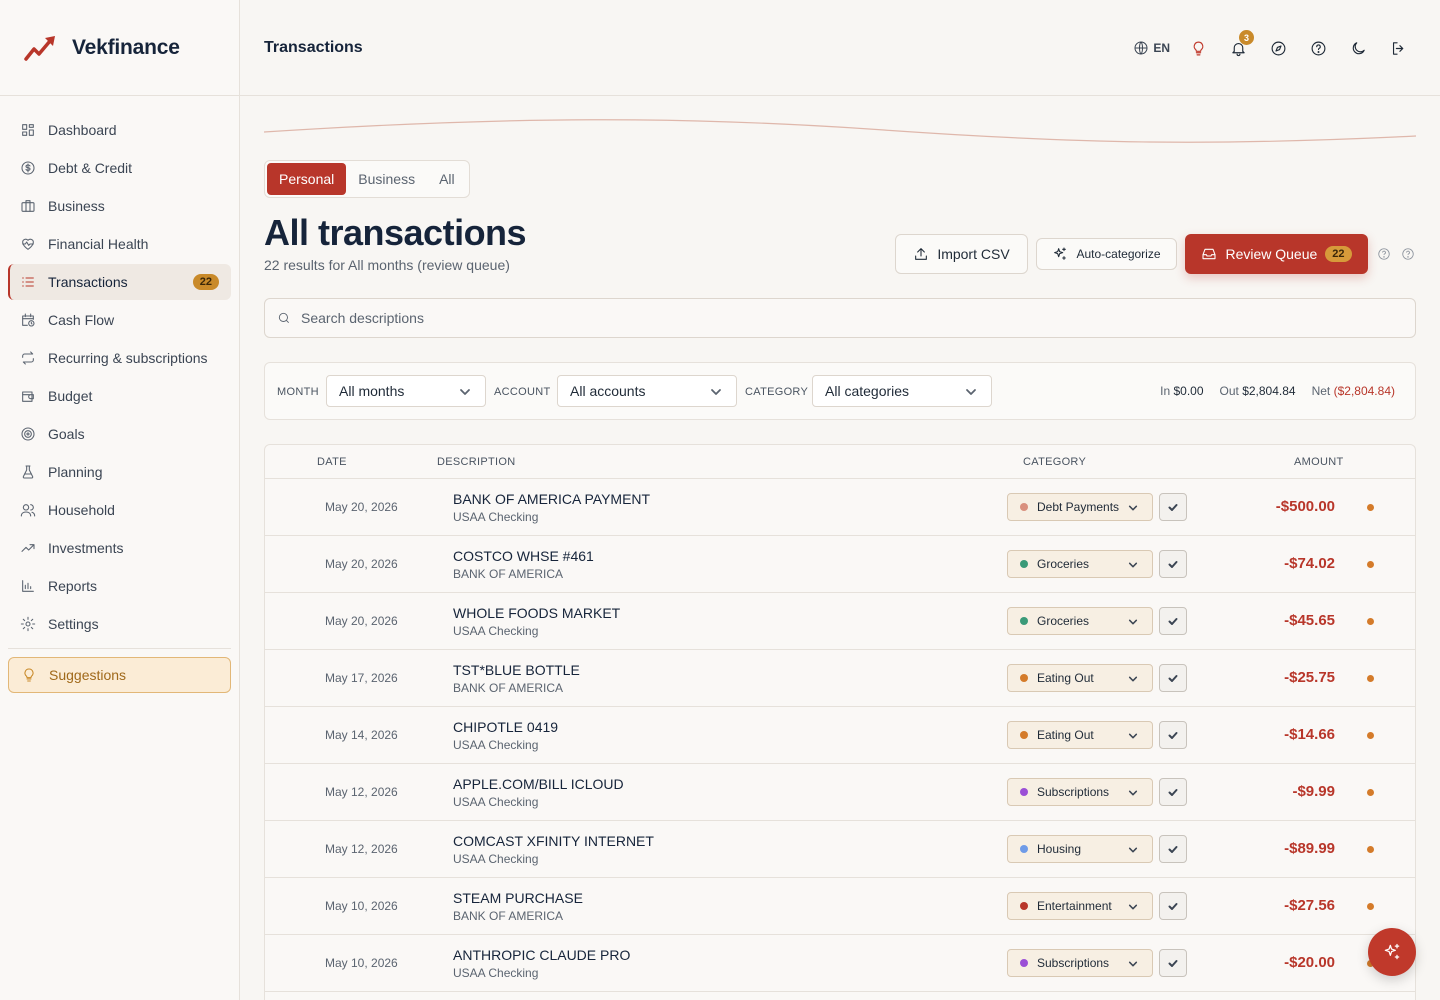 The image size is (1440, 1000). I want to click on sidebar-item-planning: Planning, so click(119, 472).